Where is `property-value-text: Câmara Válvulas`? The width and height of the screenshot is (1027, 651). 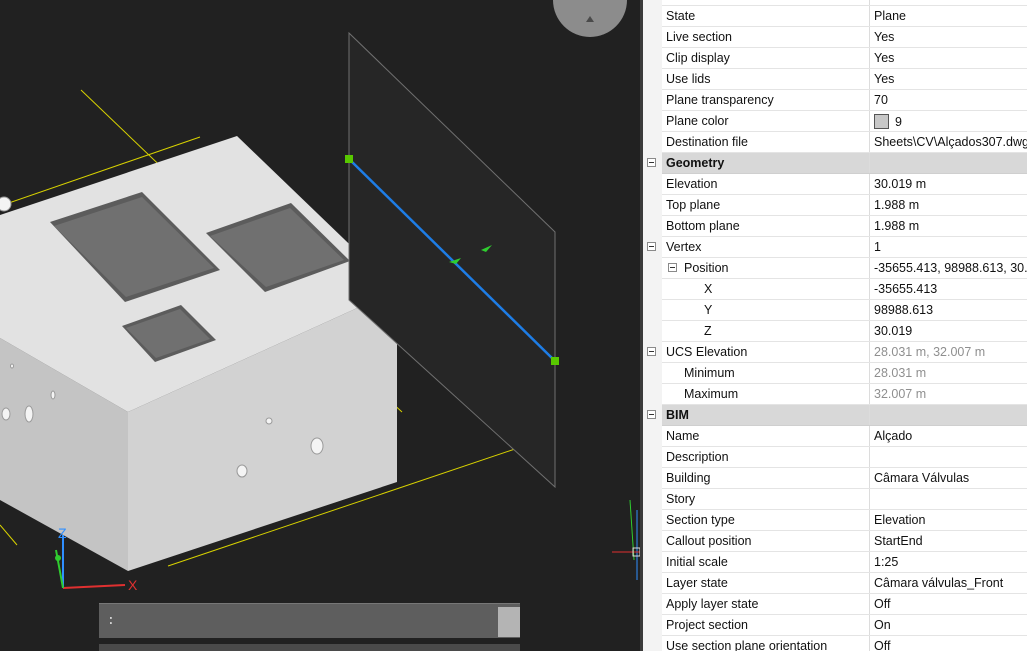
property-value-text: Câmara Válvulas is located at coordinates (922, 478).